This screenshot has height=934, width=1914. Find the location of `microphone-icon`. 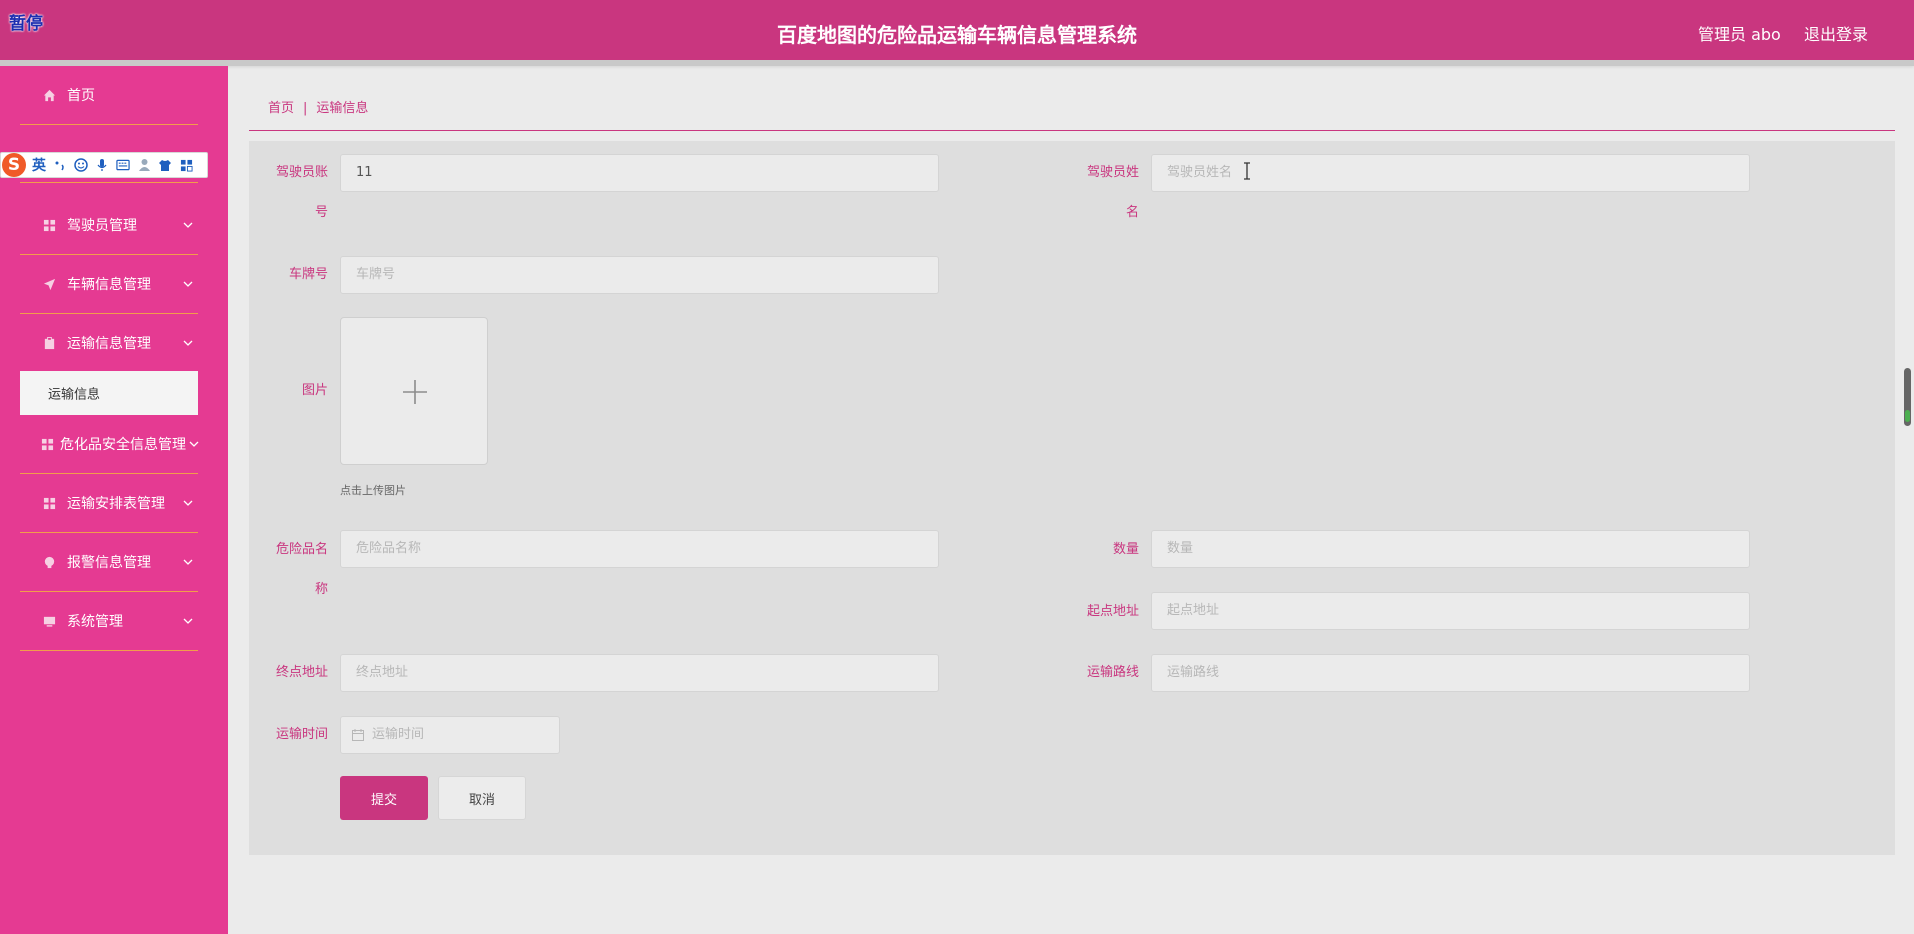

microphone-icon is located at coordinates (102, 165).